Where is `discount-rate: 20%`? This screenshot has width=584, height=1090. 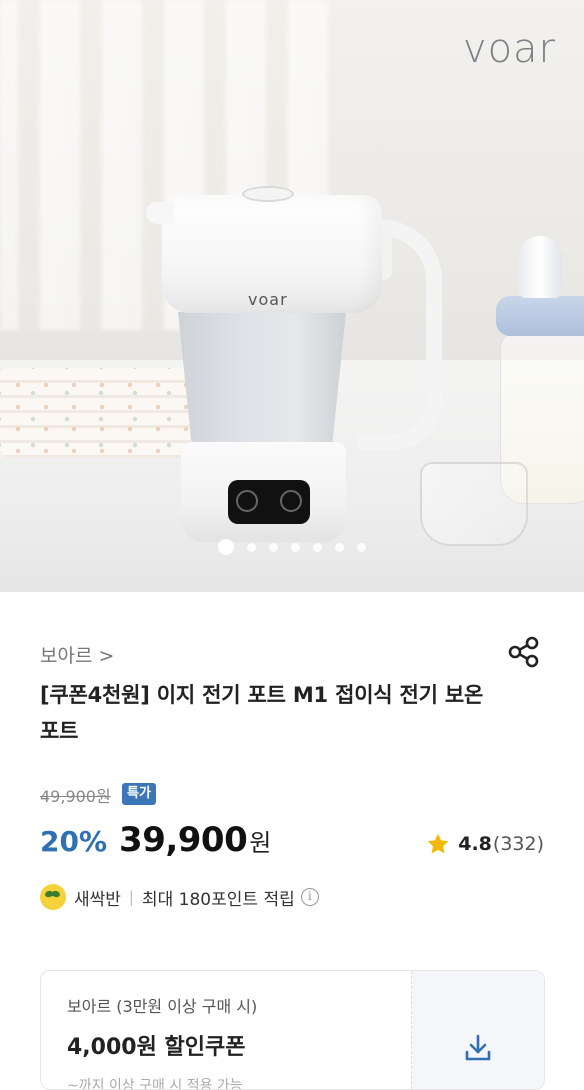 discount-rate: 20% is located at coordinates (74, 841).